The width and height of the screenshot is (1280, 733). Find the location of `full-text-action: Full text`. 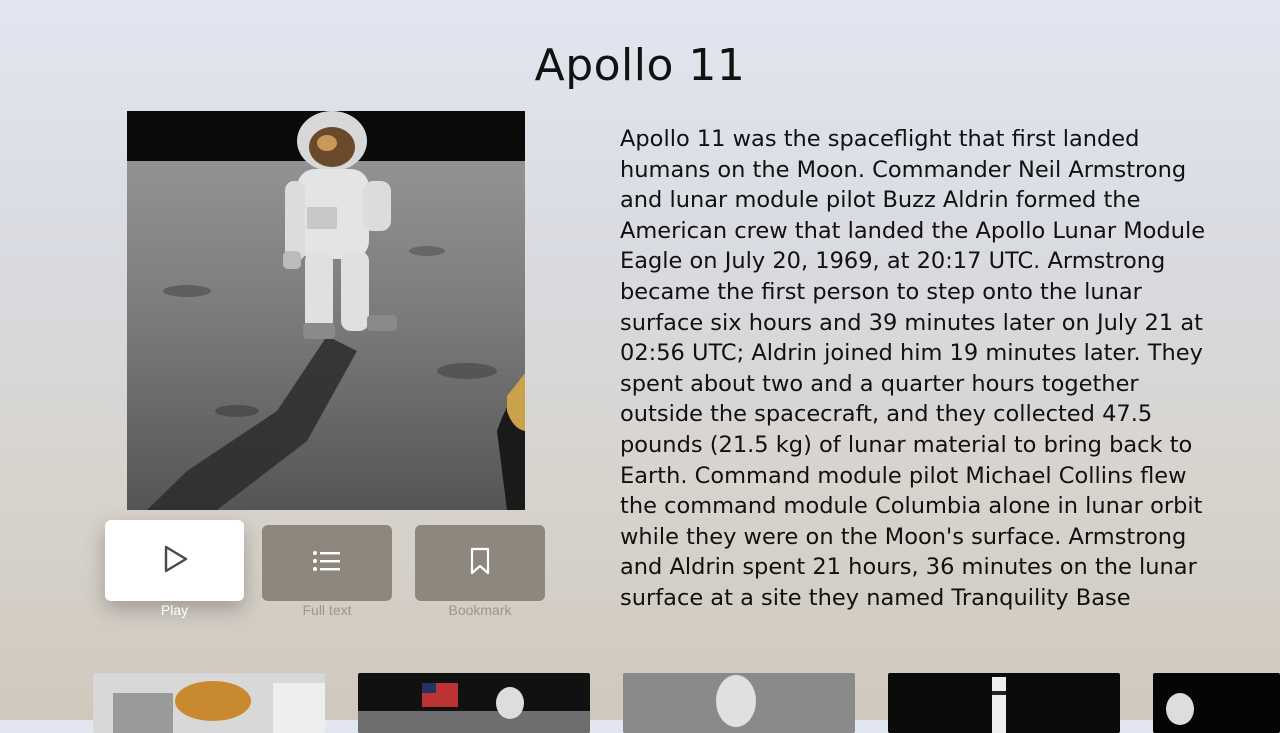

full-text-action: Full text is located at coordinates (327, 575).